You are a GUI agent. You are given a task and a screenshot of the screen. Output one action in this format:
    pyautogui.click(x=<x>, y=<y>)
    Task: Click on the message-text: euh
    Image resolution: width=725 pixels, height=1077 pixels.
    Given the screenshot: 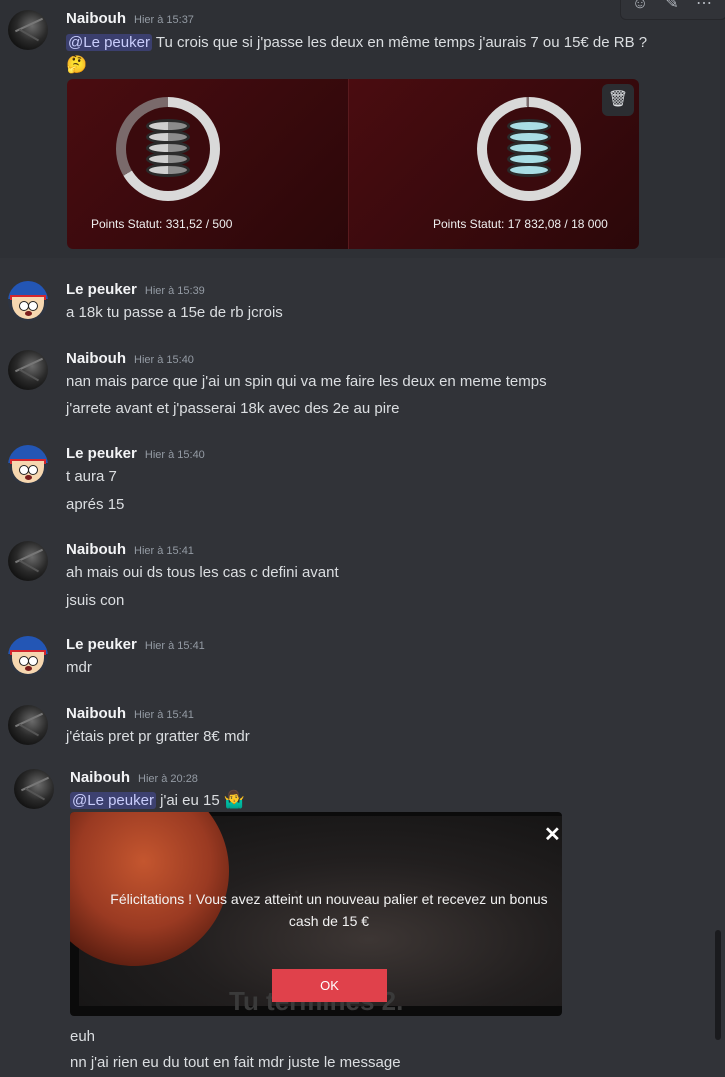 What is the action you would take?
    pyautogui.click(x=83, y=1036)
    